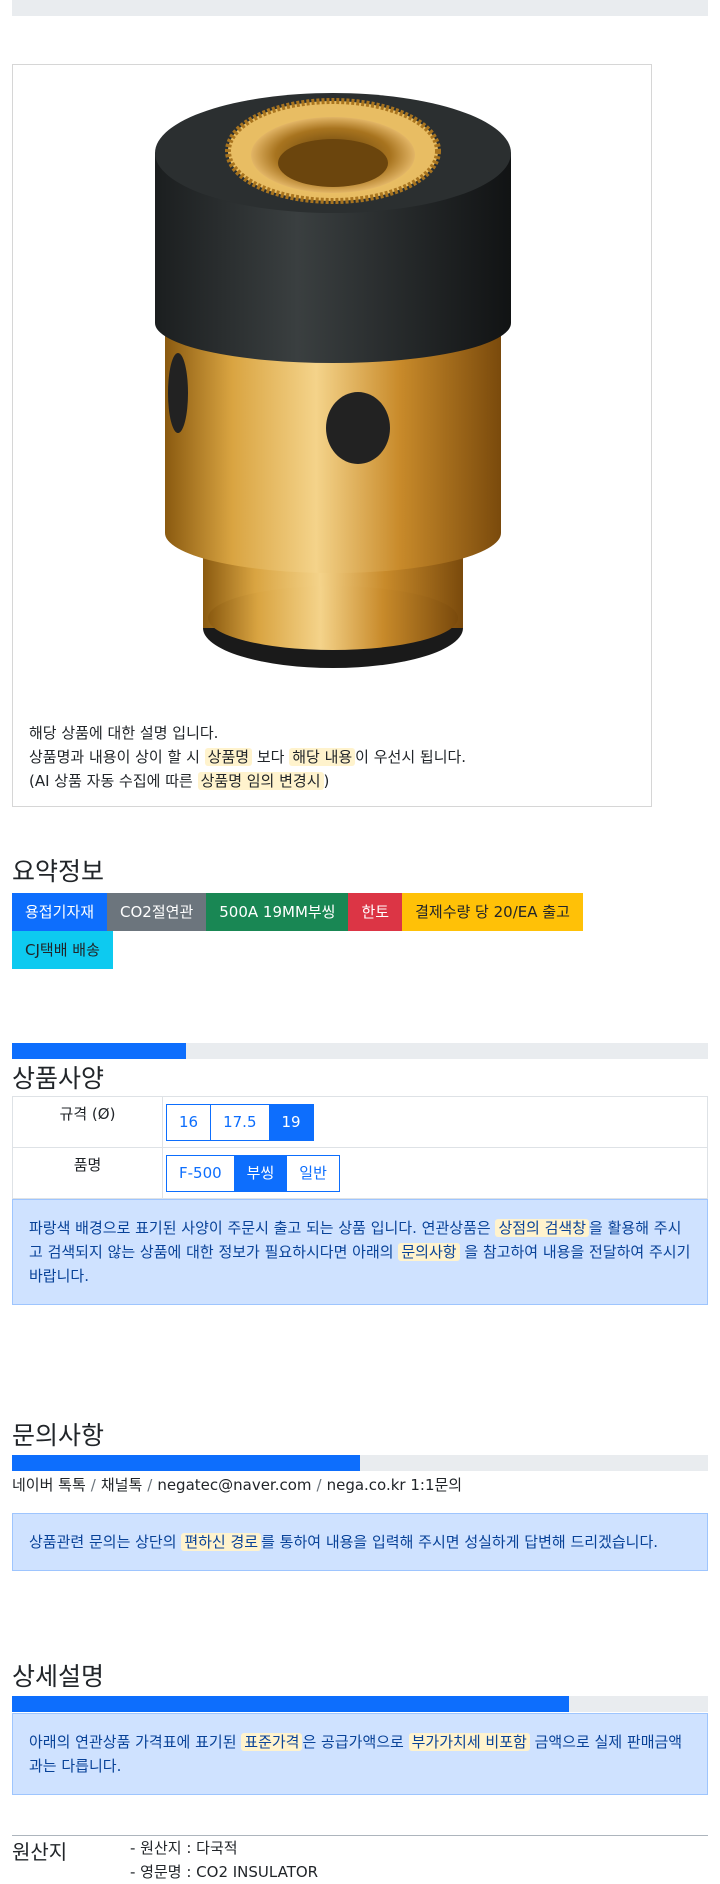 This screenshot has height=1884, width=720. What do you see at coordinates (224, 1860) in the screenshot?
I see `origin-list: - 원산지 : 다국적 - 영문명 : CO2 INSULATOR` at bounding box center [224, 1860].